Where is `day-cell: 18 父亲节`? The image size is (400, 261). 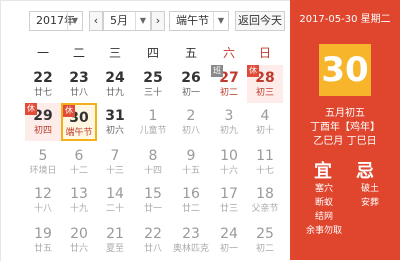
day-cell: 18 父亲节 is located at coordinates (265, 200).